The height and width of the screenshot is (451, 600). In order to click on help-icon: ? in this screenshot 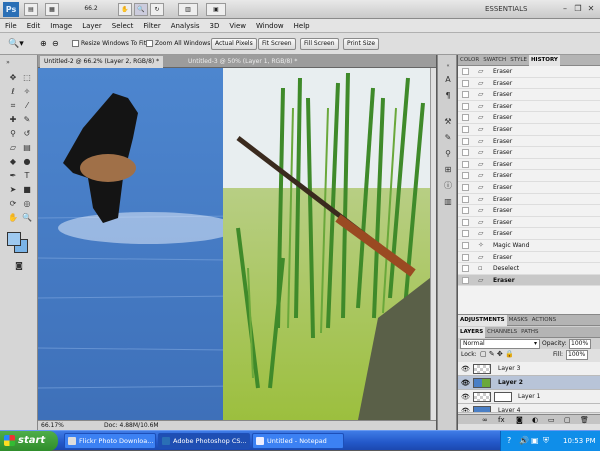, I will do `click(509, 441)`.